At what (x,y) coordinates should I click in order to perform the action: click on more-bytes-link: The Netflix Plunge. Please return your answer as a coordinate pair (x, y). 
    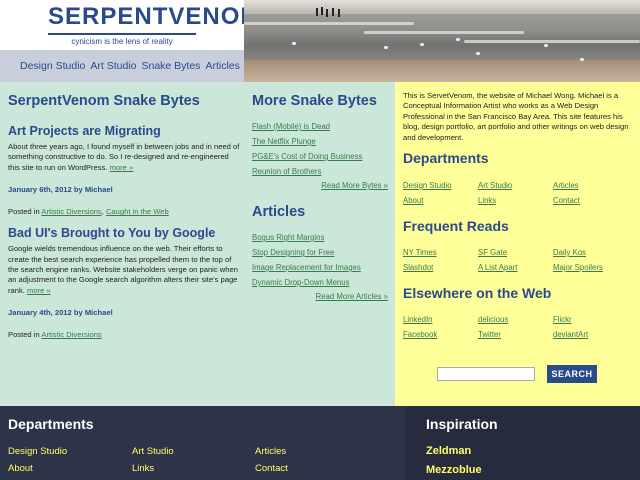
    Looking at the image, I should click on (320, 141).